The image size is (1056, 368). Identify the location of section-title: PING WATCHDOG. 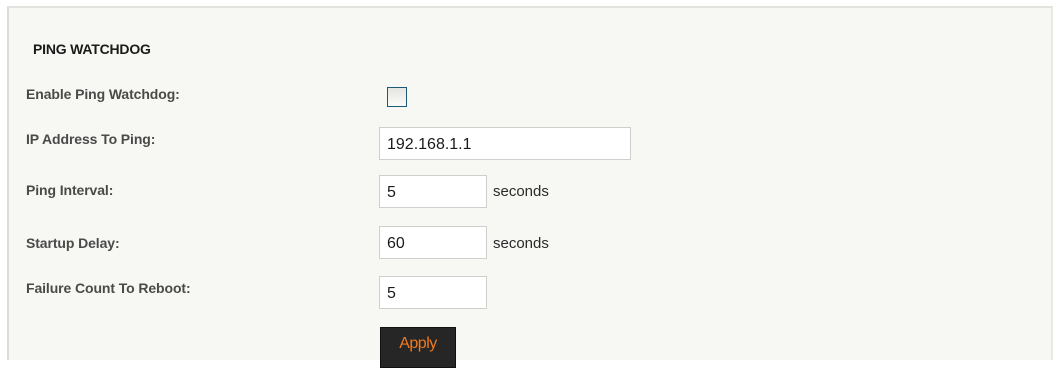
(92, 49).